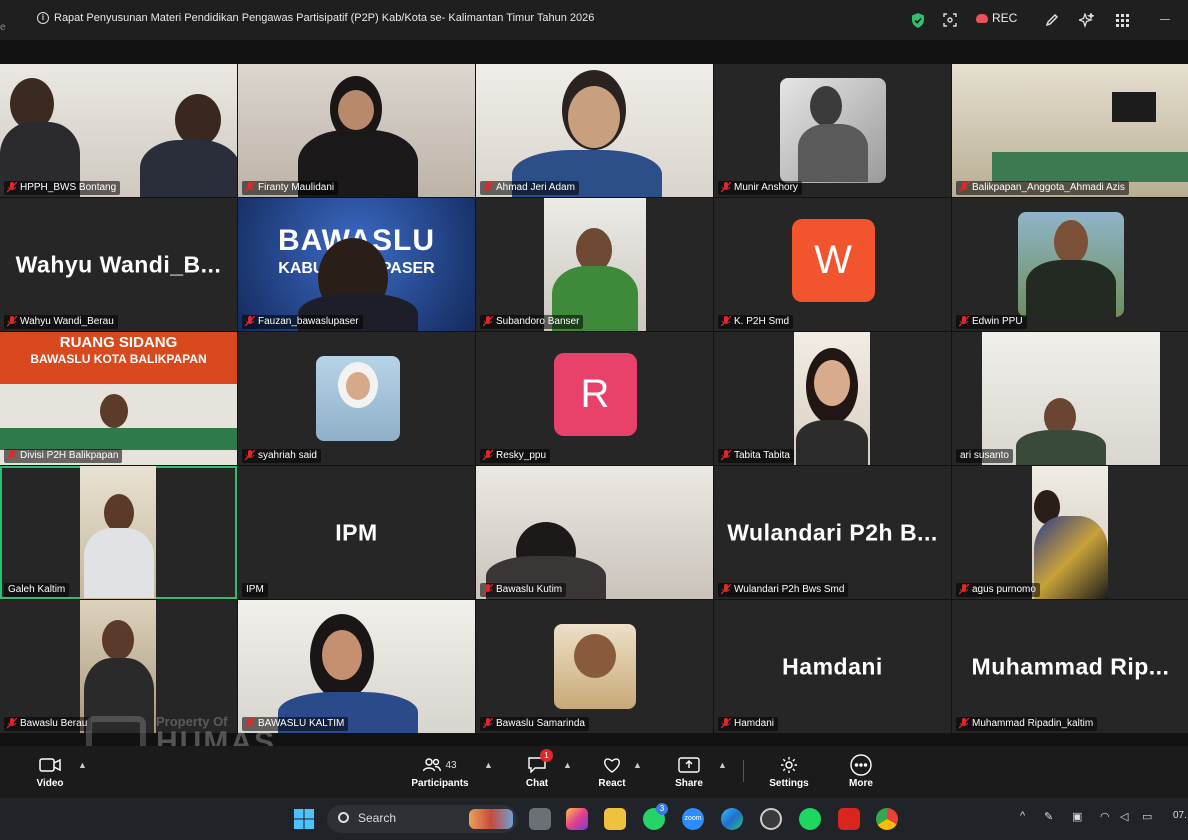  Describe the element at coordinates (1122, 20) in the screenshot. I see `apps-grid-icon` at that location.